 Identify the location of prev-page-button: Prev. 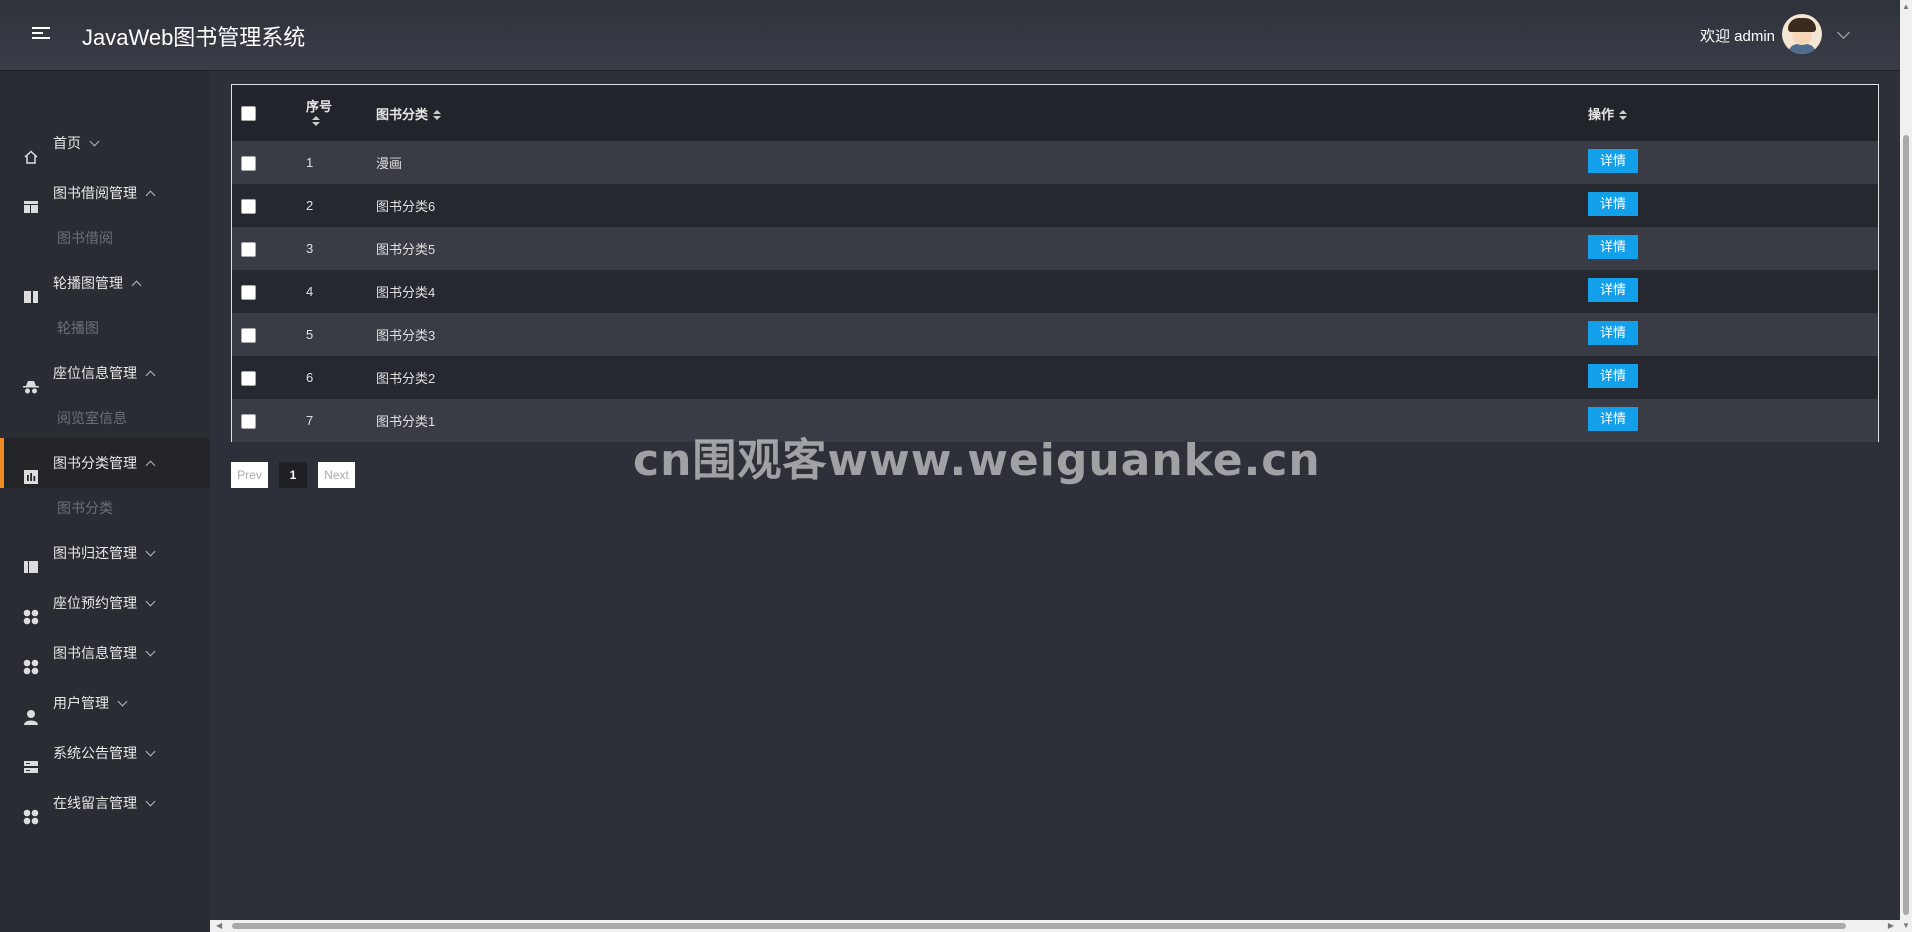
(249, 475).